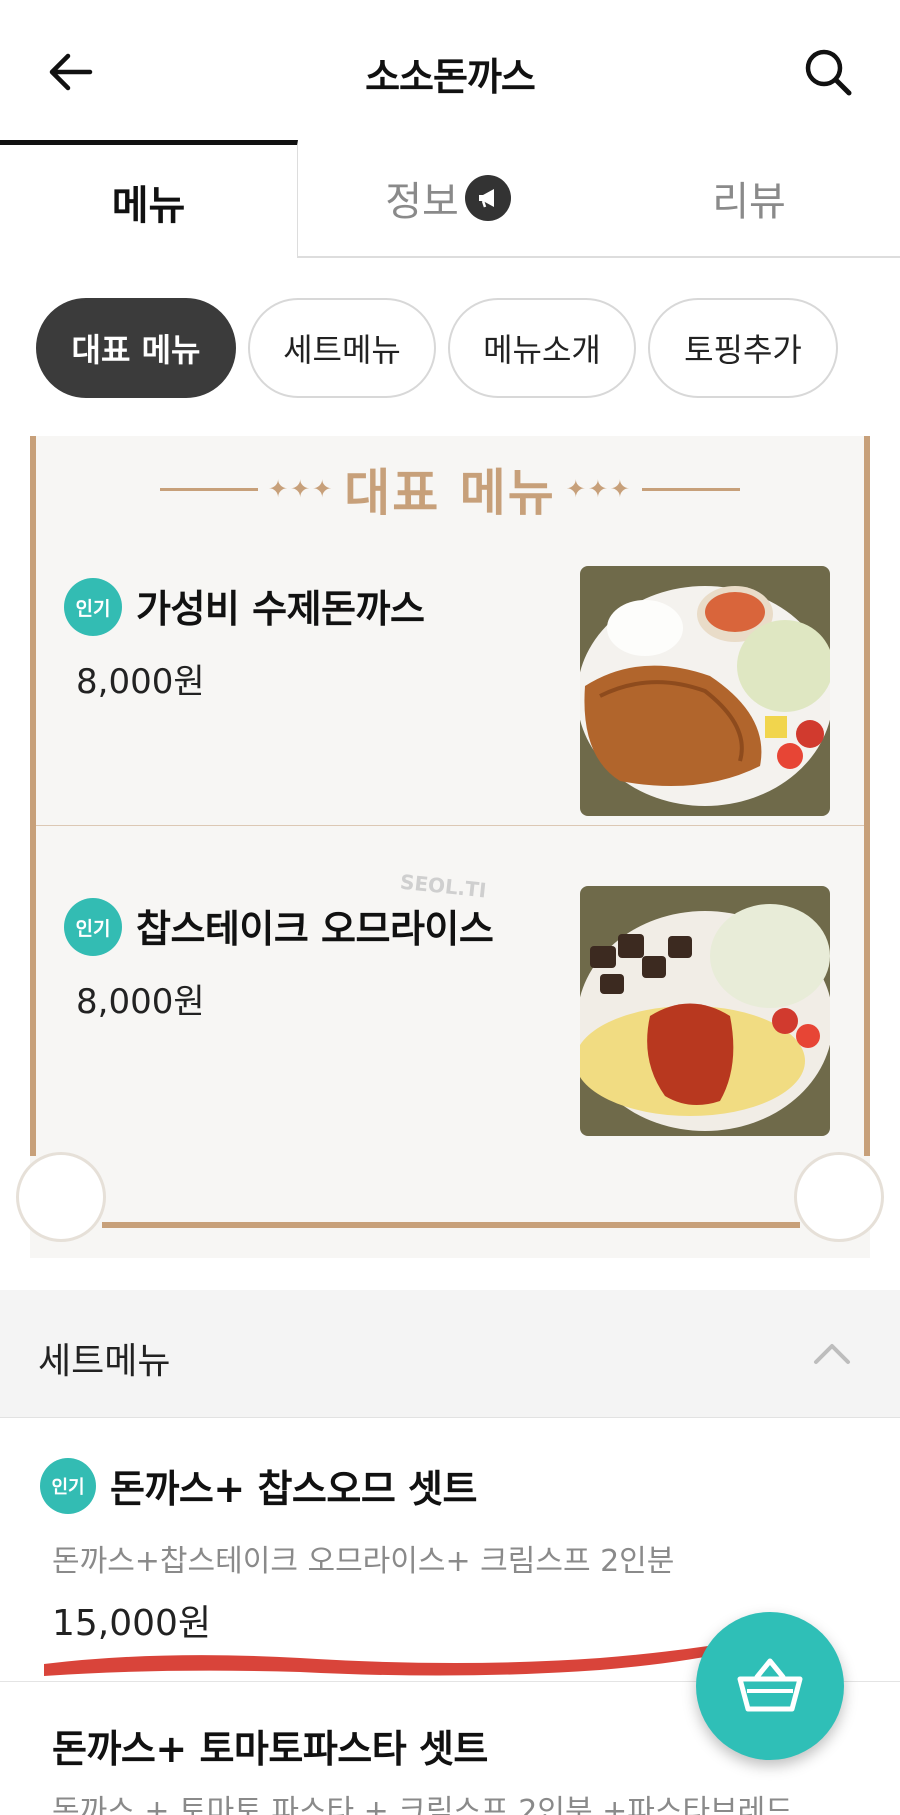  I want to click on tab-label: 리뷰, so click(749, 202).